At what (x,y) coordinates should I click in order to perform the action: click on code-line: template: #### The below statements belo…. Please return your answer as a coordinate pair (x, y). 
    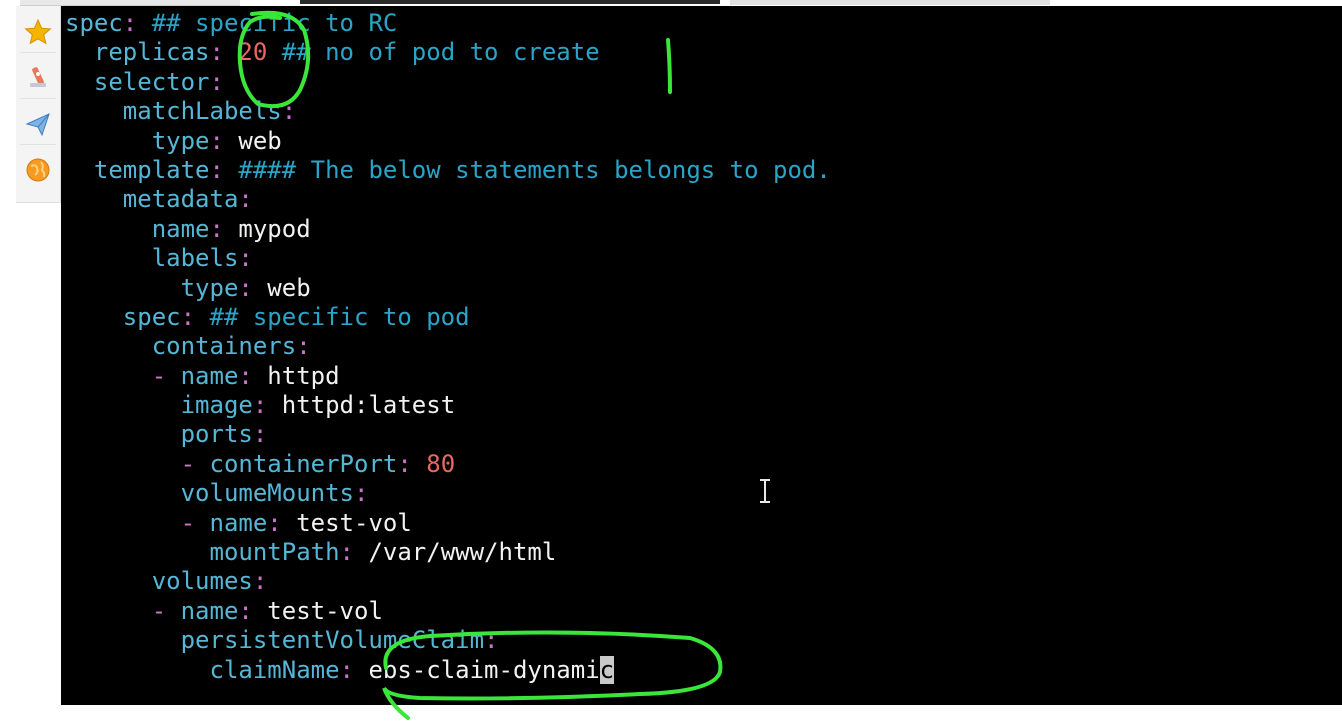
    Looking at the image, I should click on (448, 170).